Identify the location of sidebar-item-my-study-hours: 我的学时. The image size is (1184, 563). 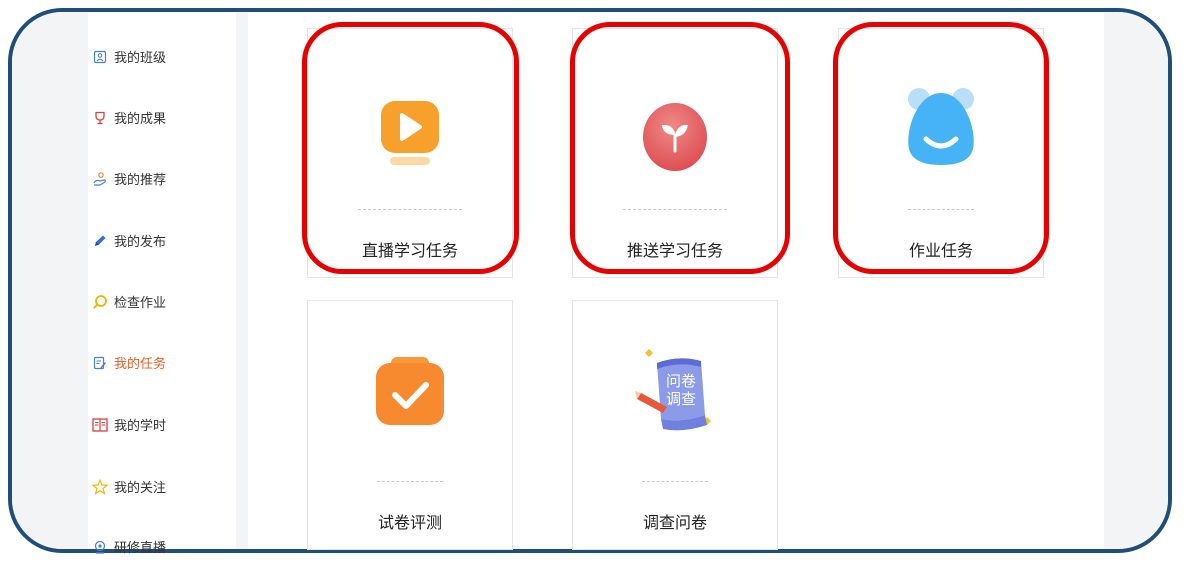
(129, 424).